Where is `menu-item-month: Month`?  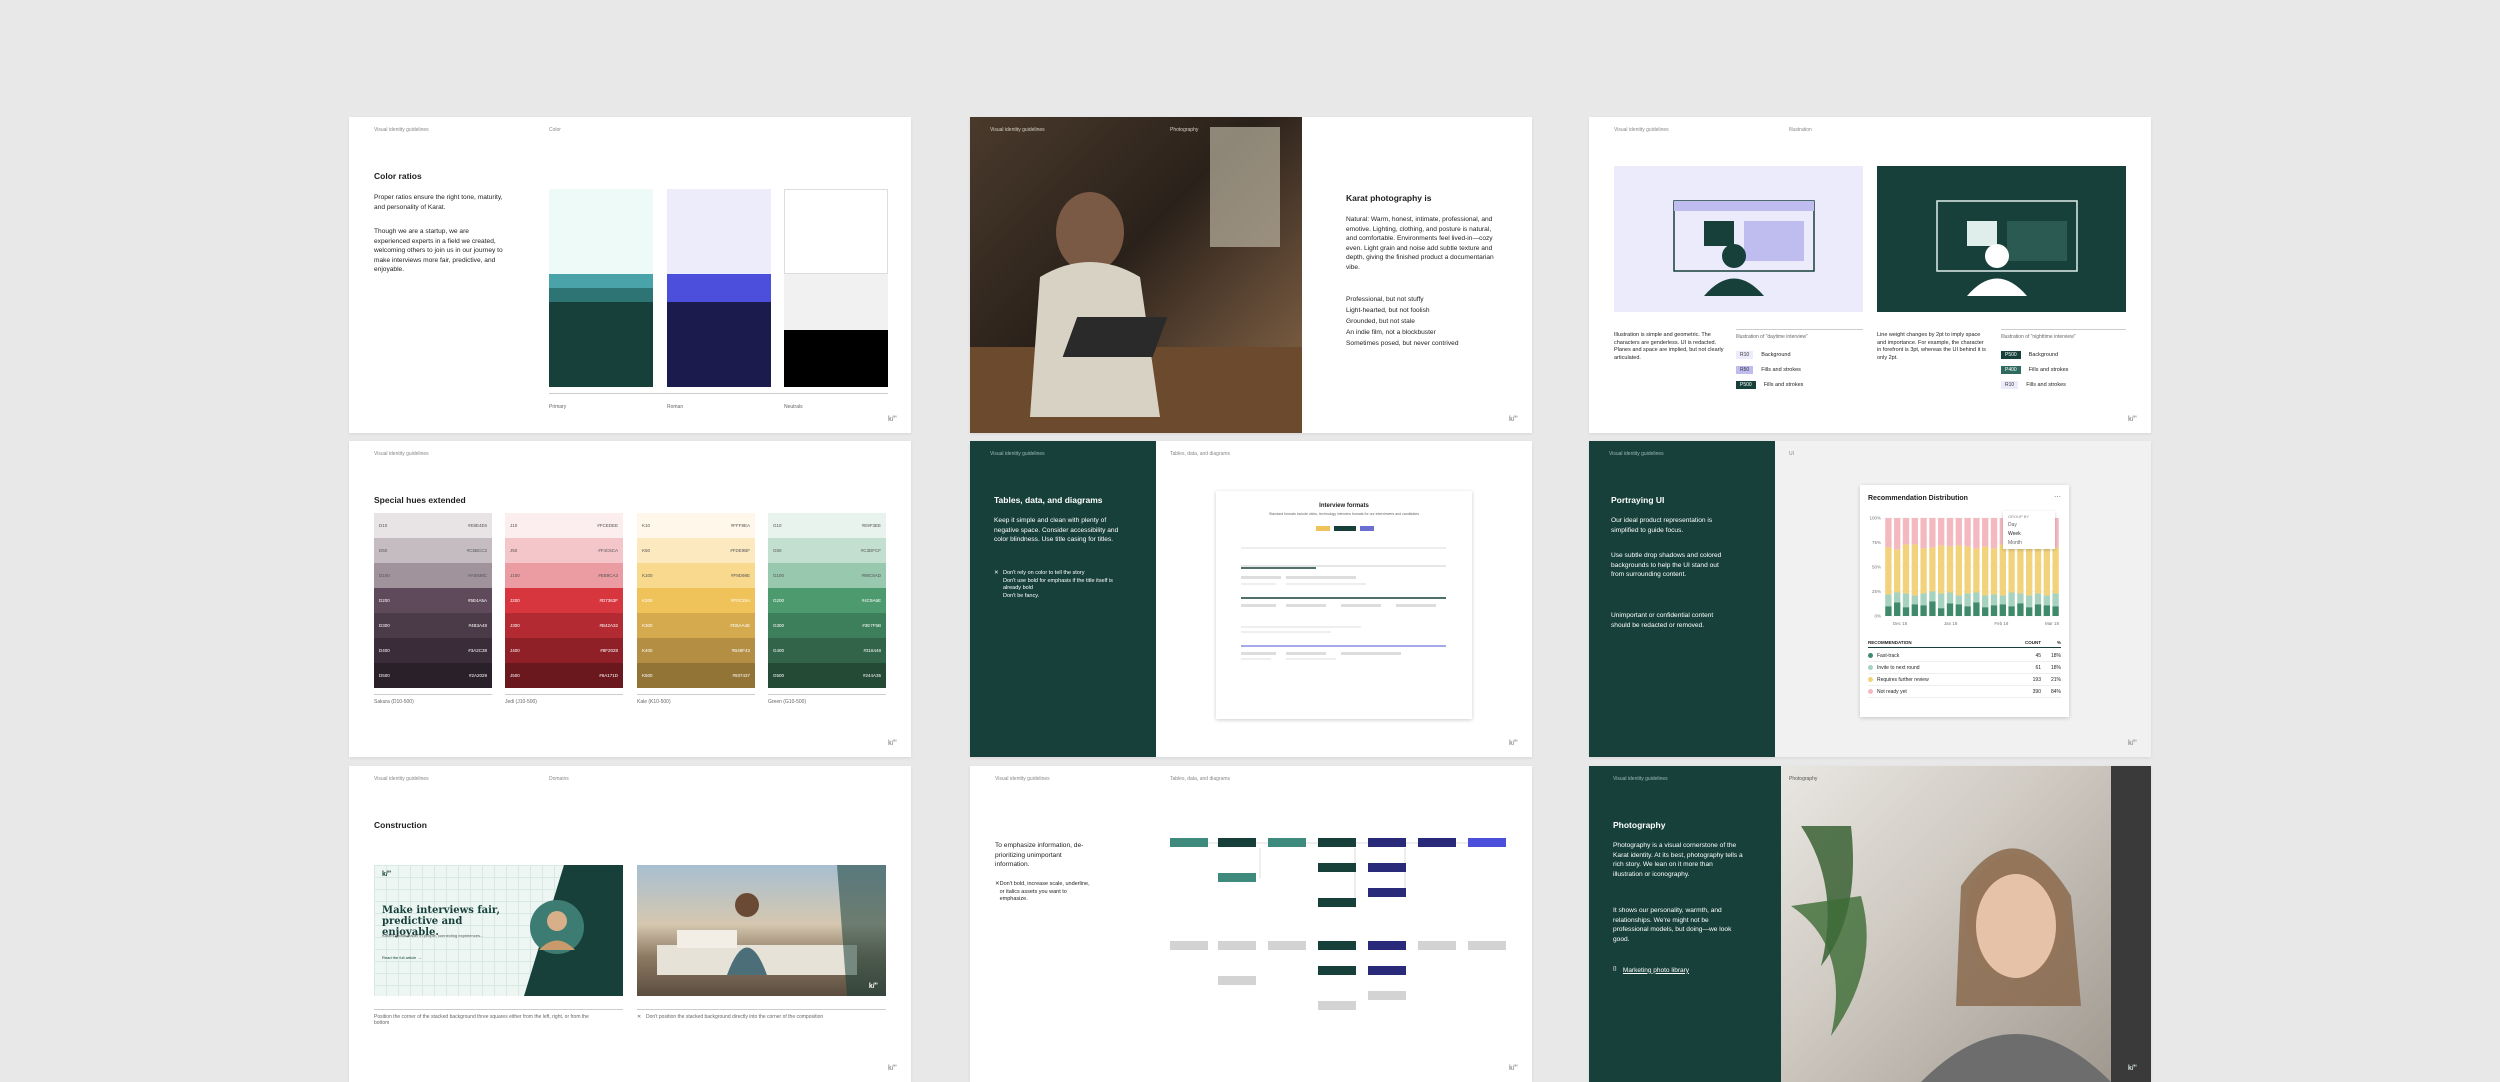
menu-item-month: Month is located at coordinates (2029, 543).